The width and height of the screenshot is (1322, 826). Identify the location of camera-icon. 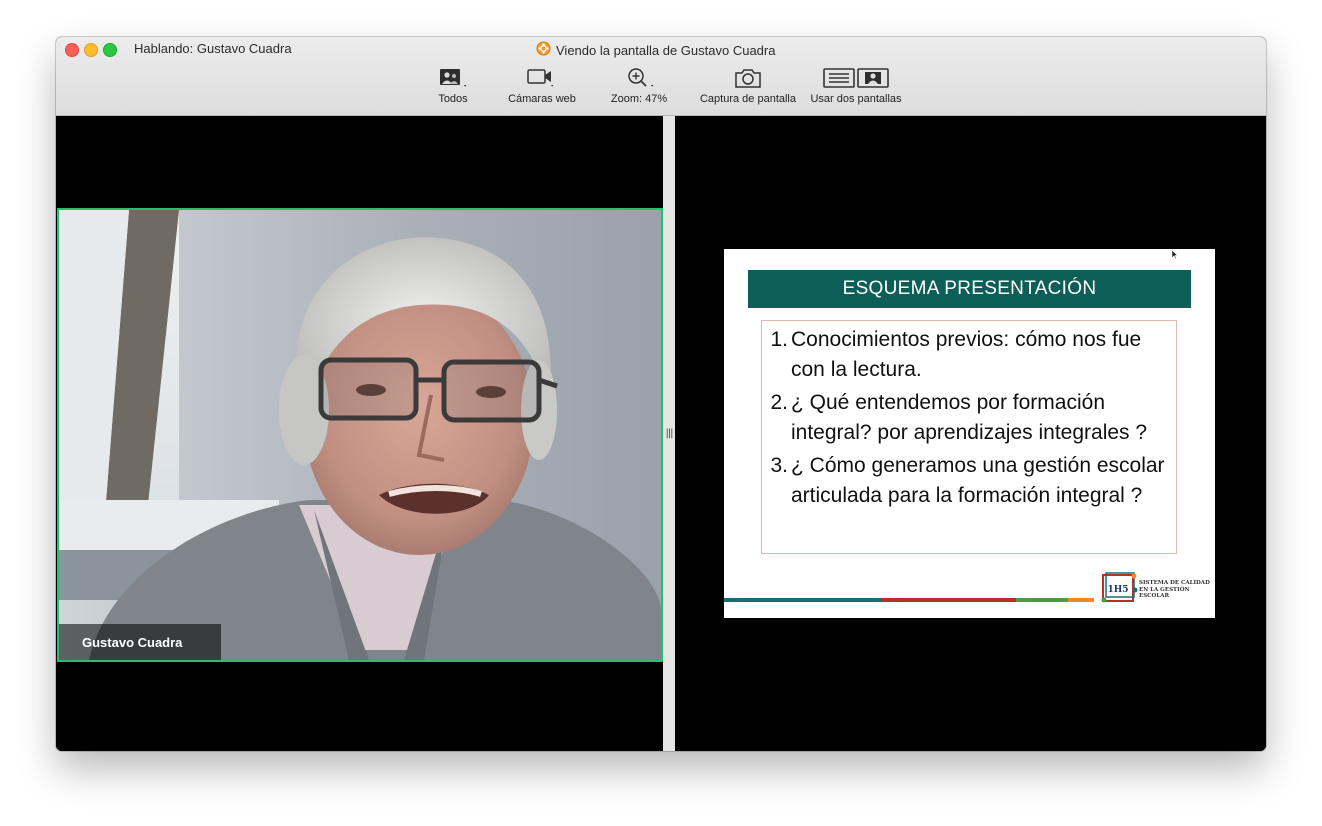
(748, 78).